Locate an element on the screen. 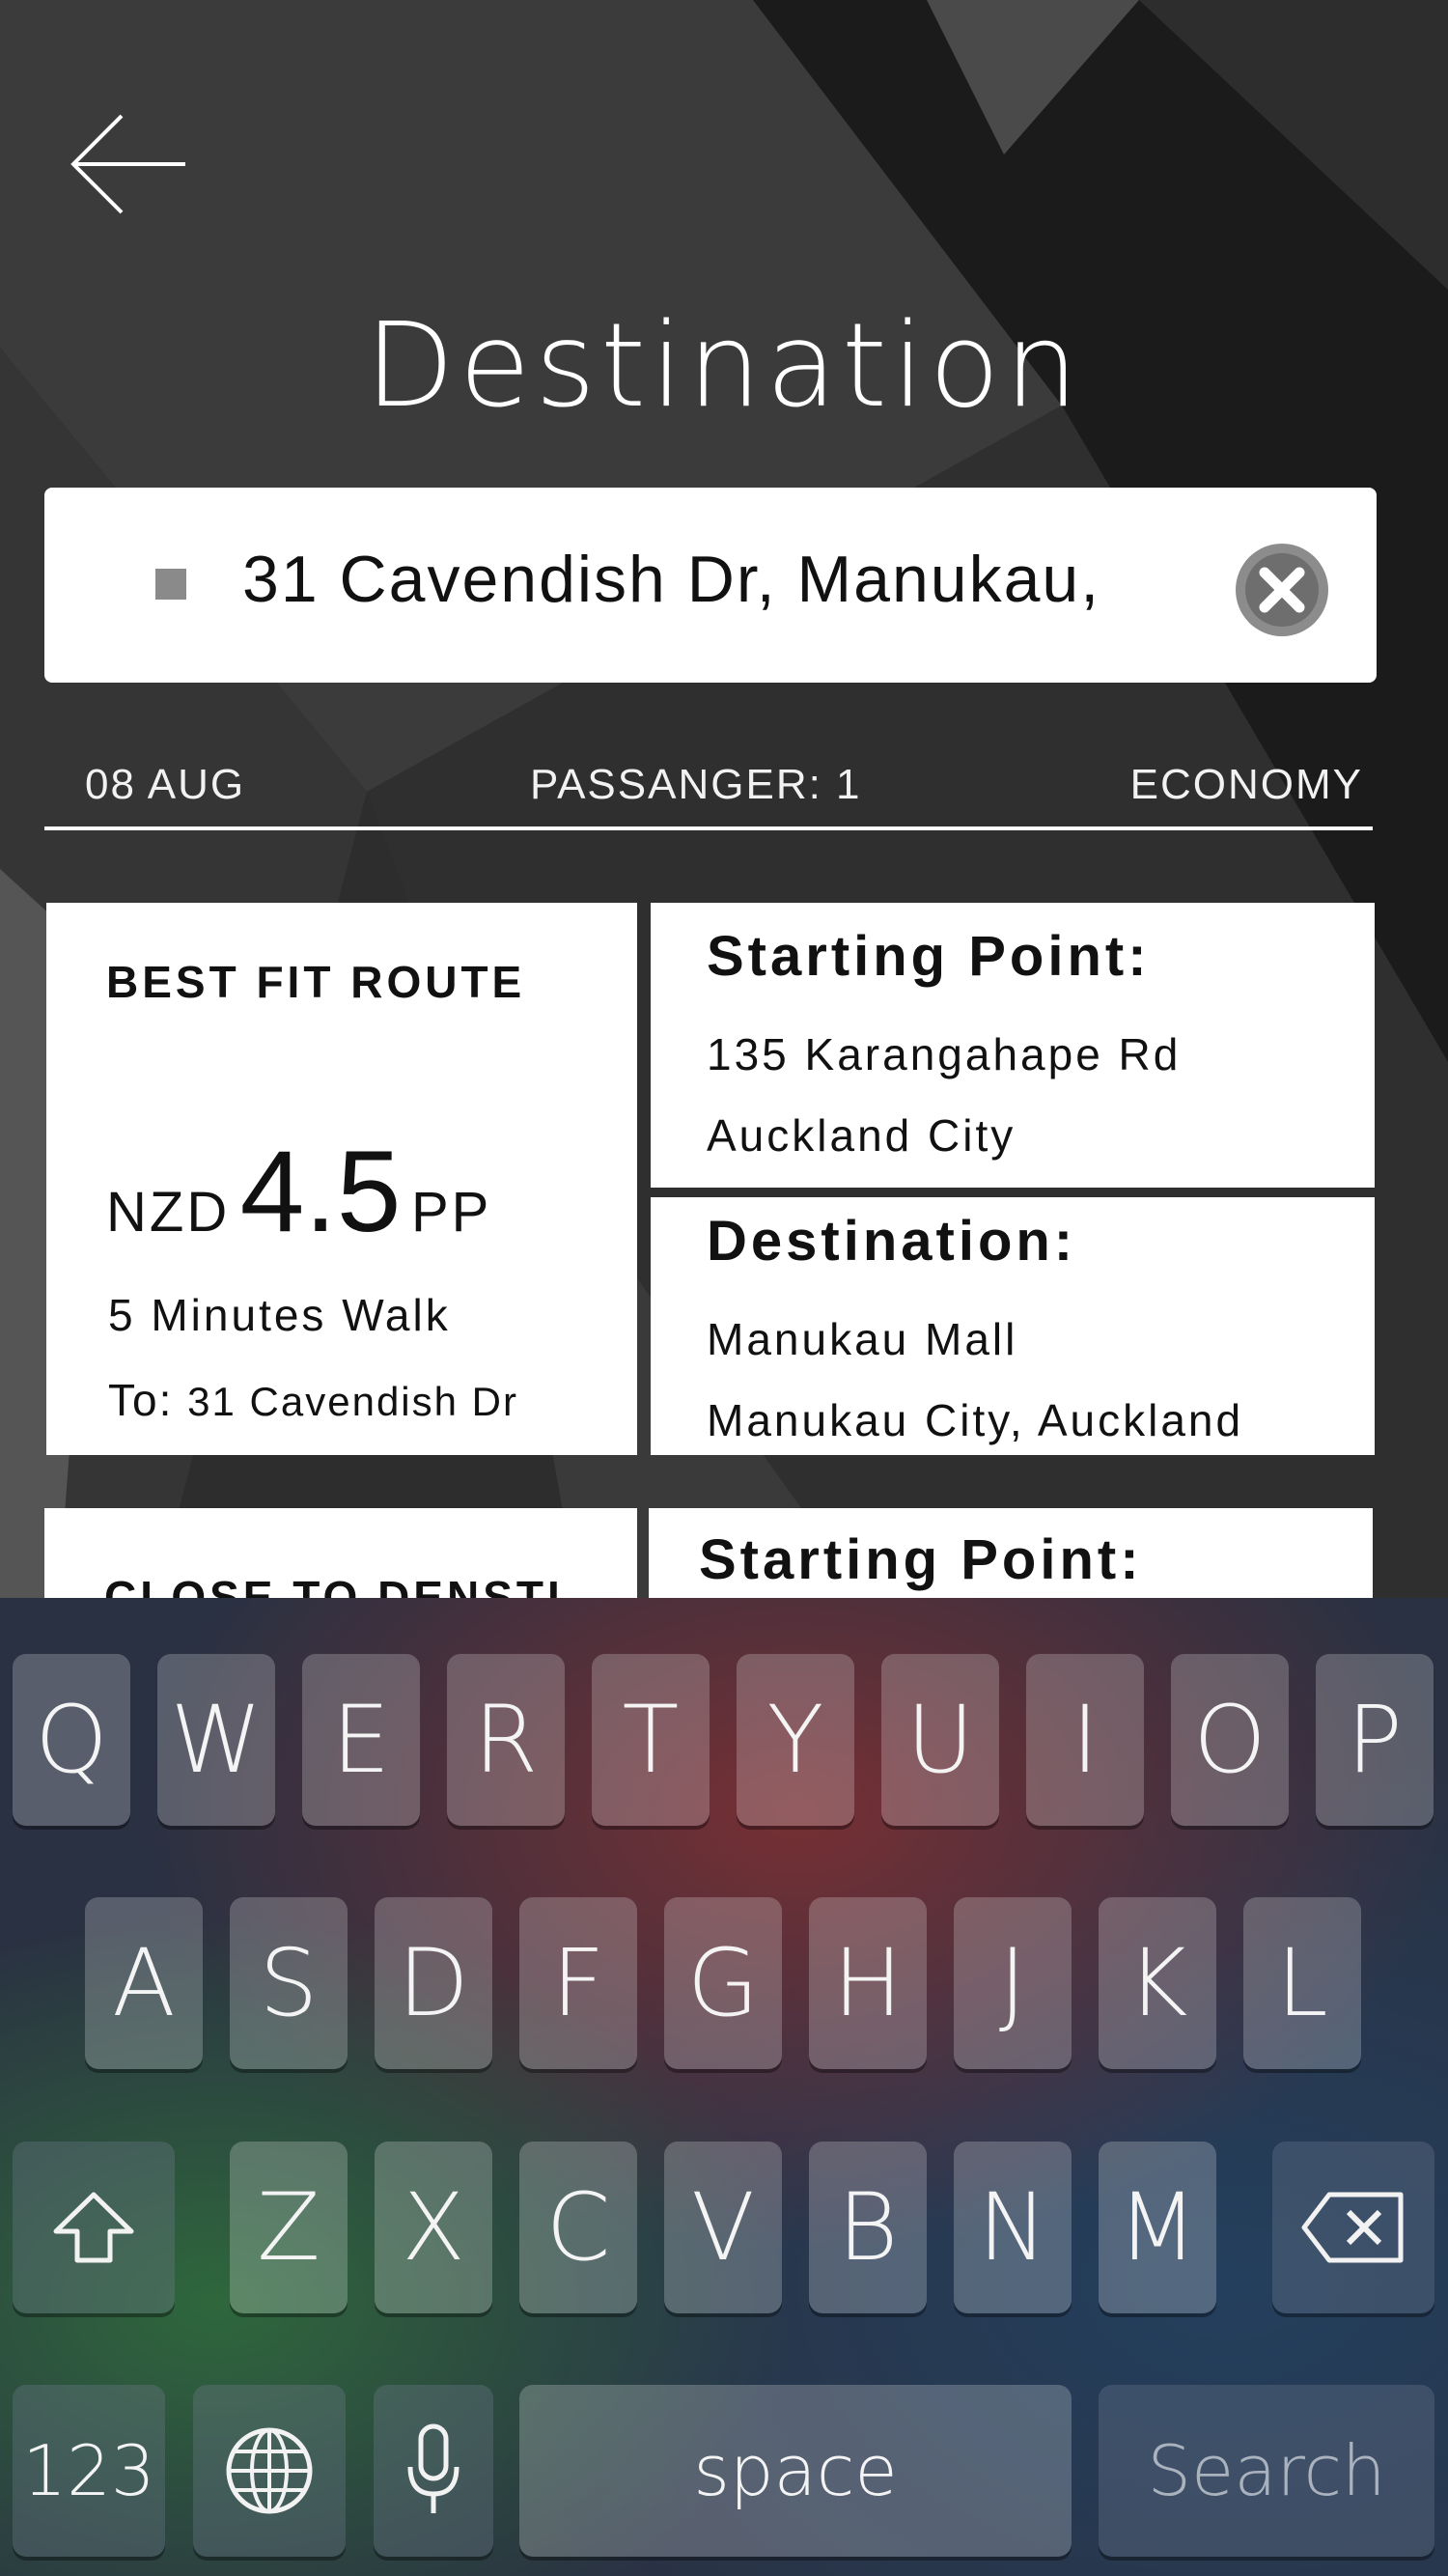  key-h: H is located at coordinates (868, 1983).